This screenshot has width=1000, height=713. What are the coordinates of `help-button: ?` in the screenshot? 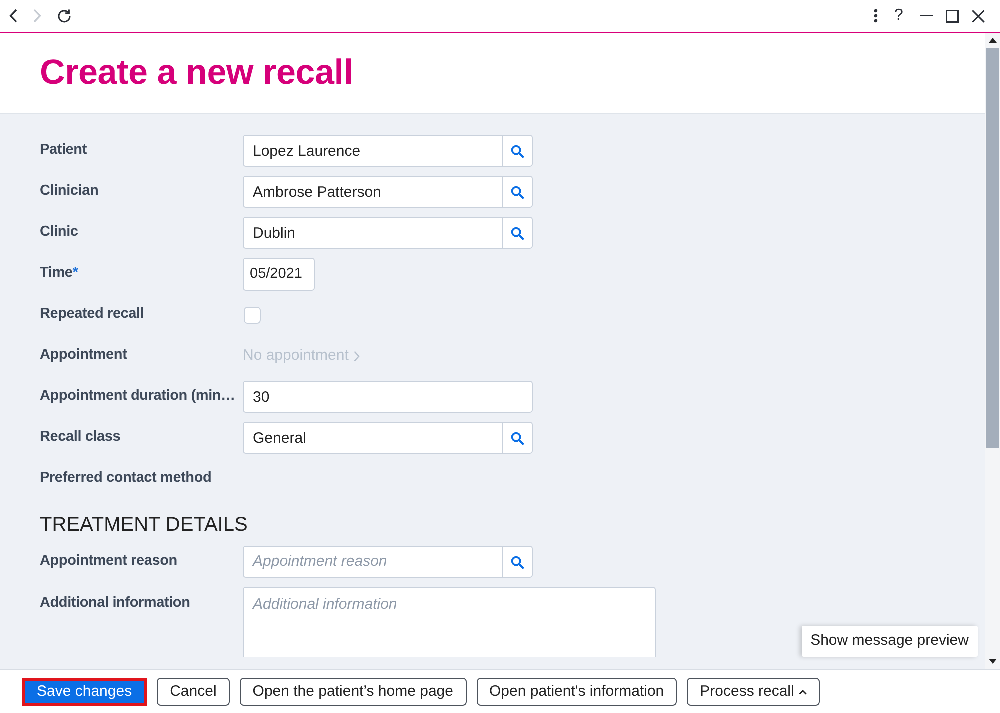 It's located at (899, 16).